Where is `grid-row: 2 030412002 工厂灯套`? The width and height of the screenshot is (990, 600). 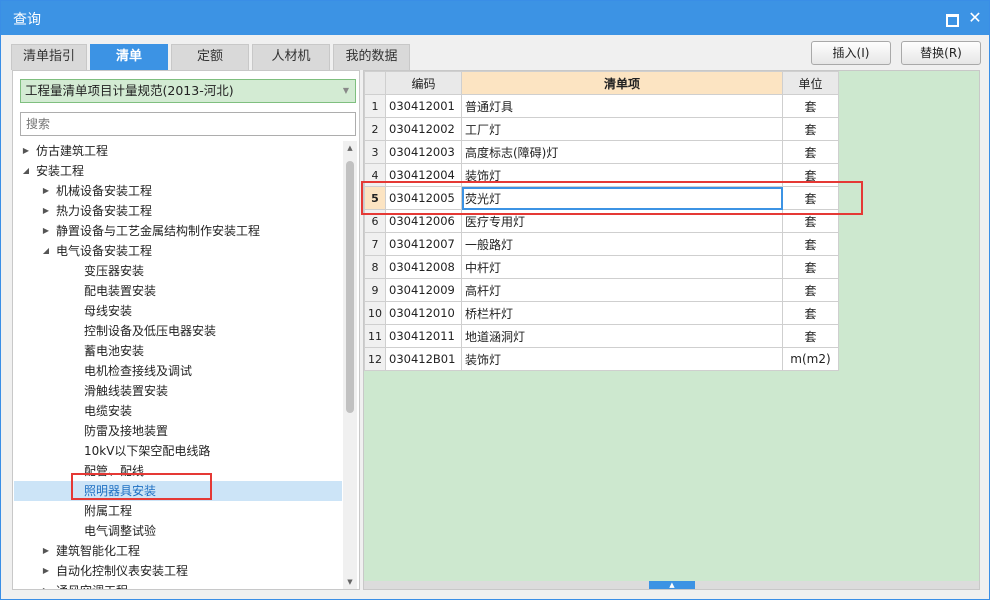
grid-row: 2 030412002 工厂灯套 is located at coordinates (601, 129).